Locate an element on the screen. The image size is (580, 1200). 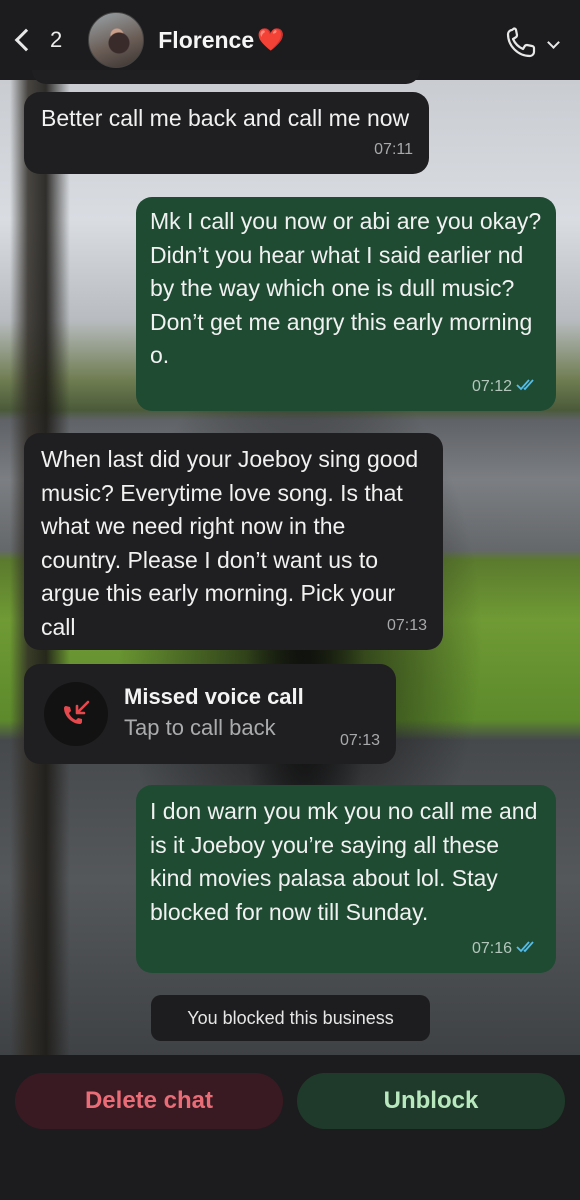
delete-chat-button: Delete chat is located at coordinates (149, 1101).